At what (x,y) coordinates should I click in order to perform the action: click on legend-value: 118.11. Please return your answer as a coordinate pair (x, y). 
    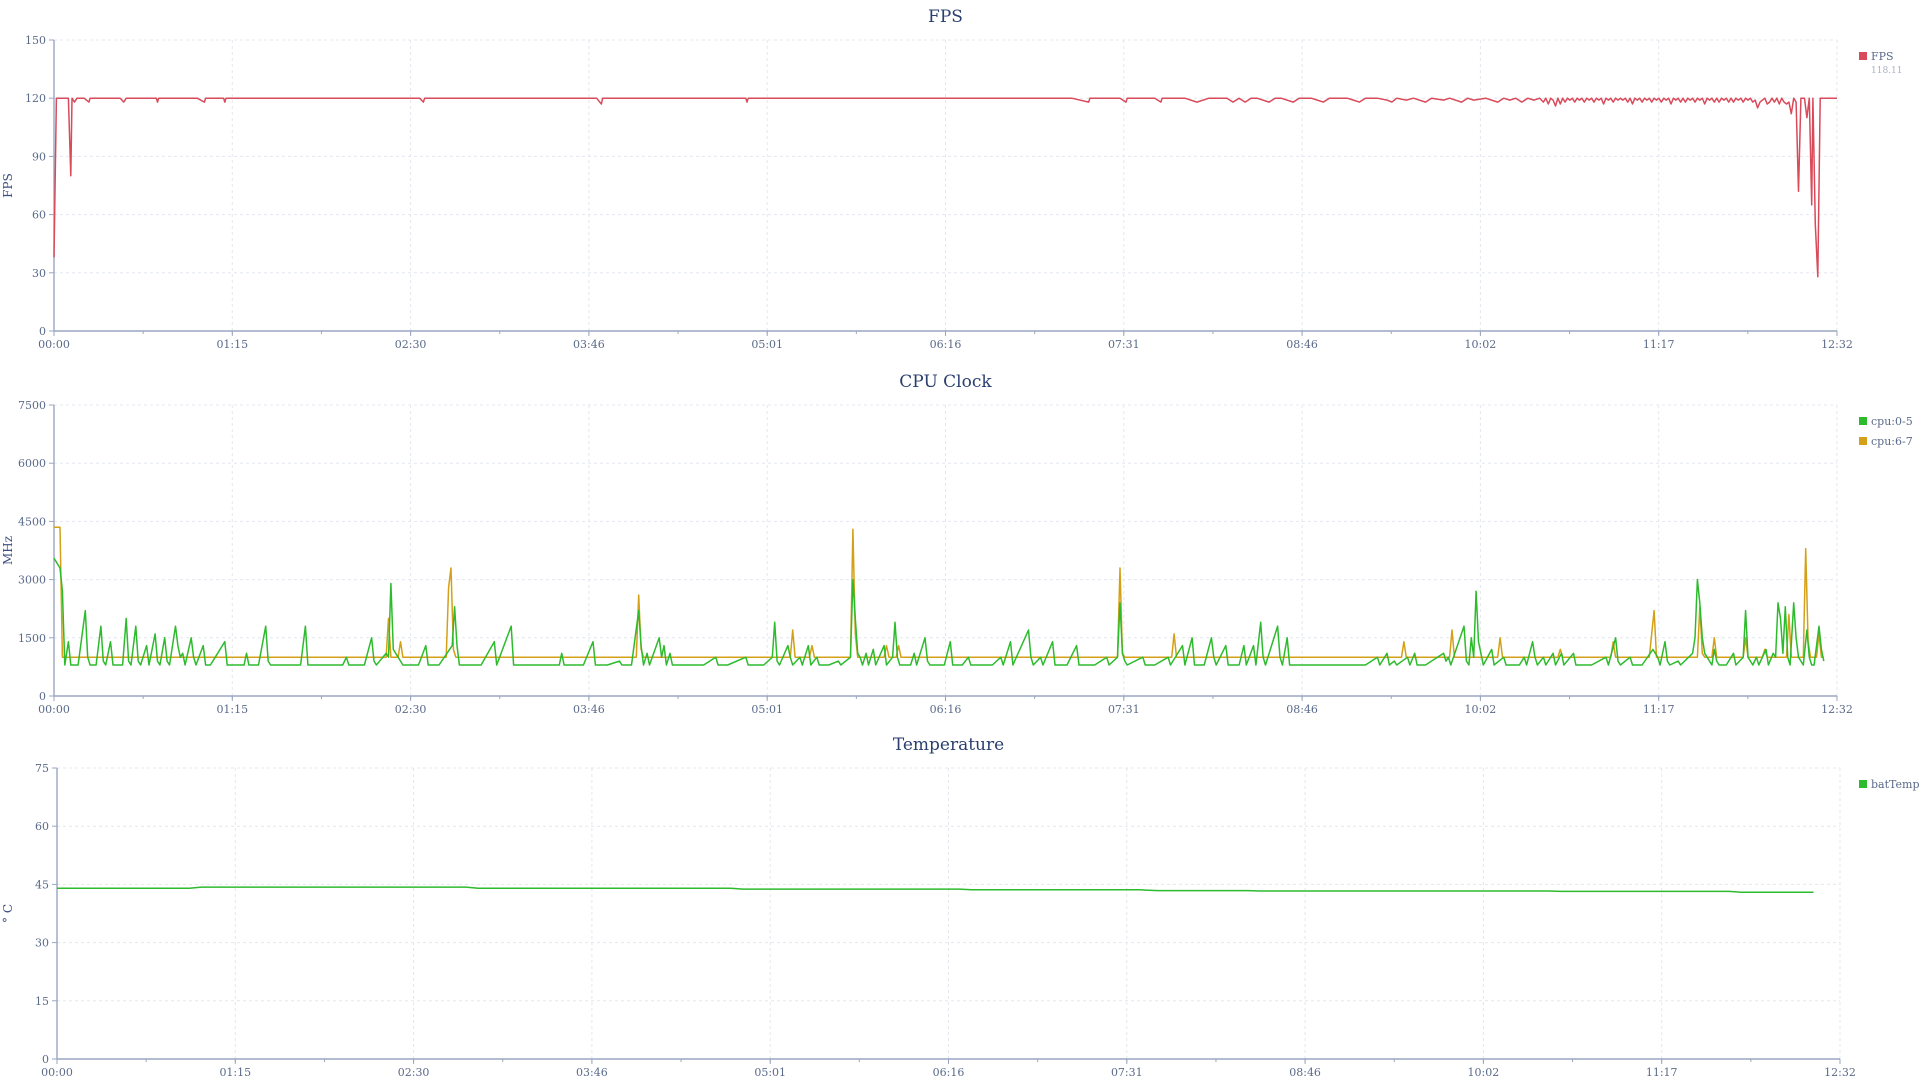
    Looking at the image, I should click on (1887, 71).